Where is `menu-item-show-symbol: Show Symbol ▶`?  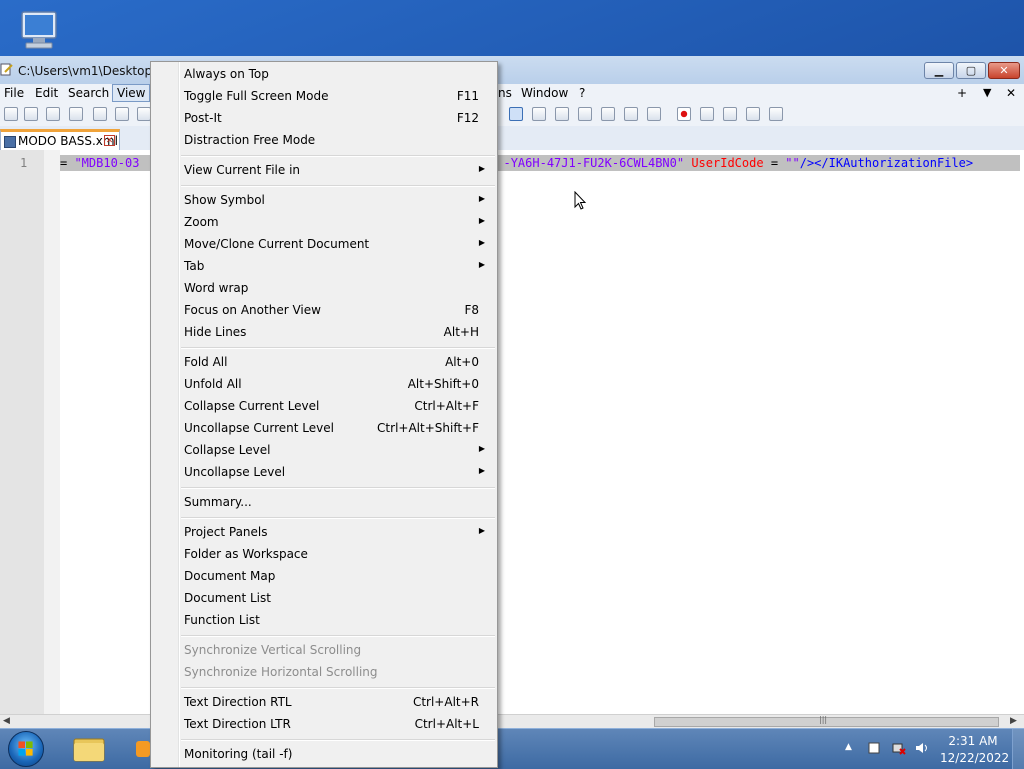
menu-item-show-symbol: Show Symbol ▶ is located at coordinates (324, 200).